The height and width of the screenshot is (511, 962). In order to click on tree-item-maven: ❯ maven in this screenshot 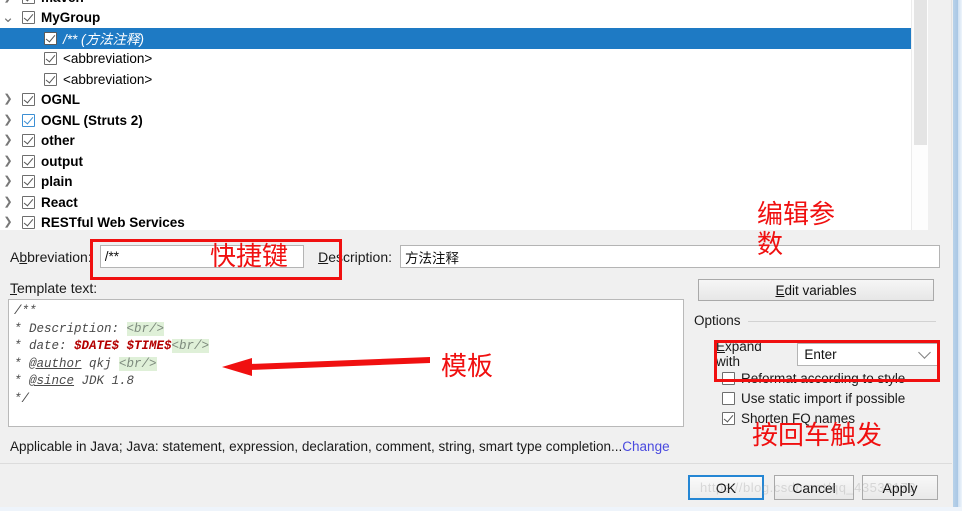, I will do `click(464, 4)`.